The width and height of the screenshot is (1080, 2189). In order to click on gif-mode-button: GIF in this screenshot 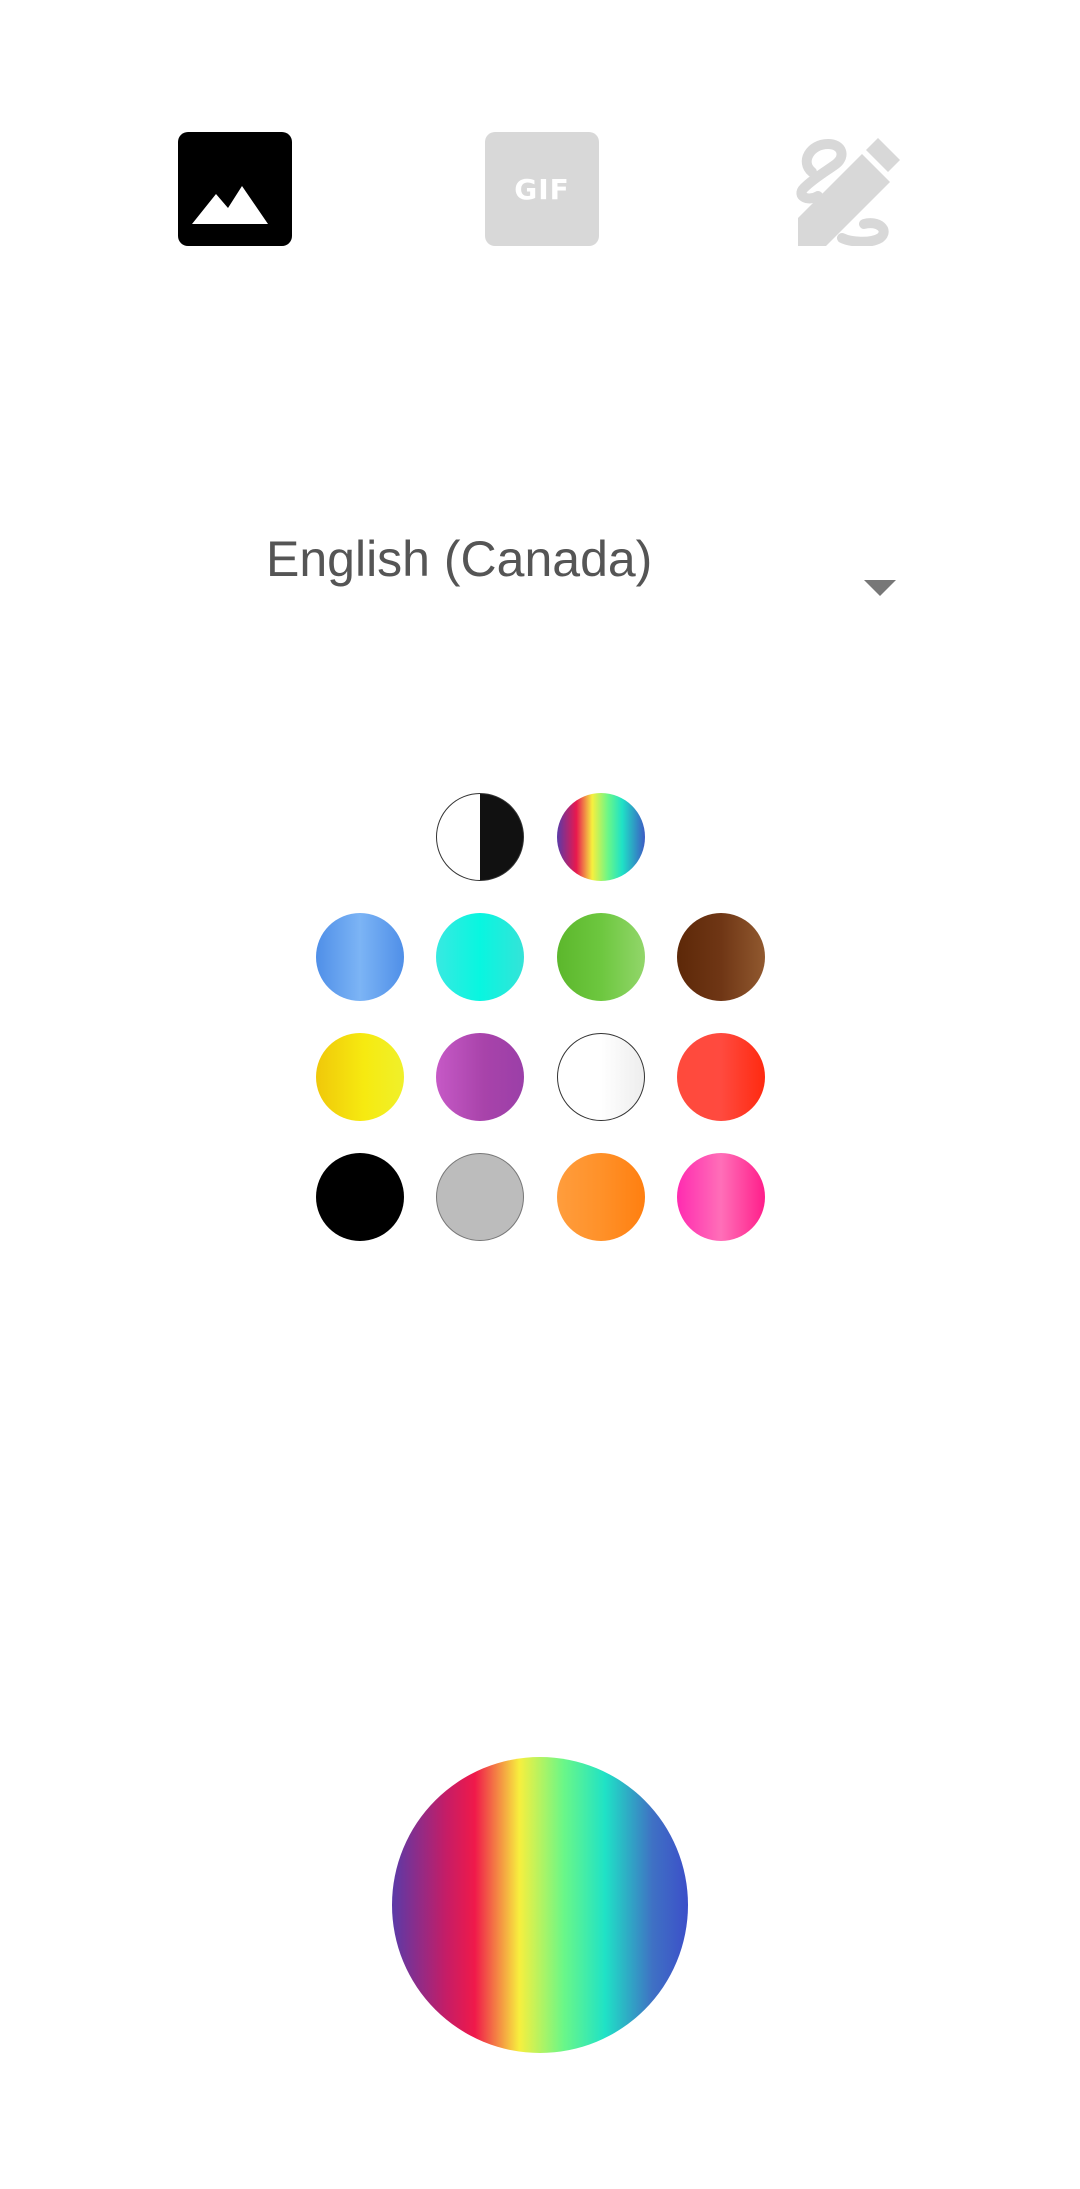, I will do `click(542, 189)`.